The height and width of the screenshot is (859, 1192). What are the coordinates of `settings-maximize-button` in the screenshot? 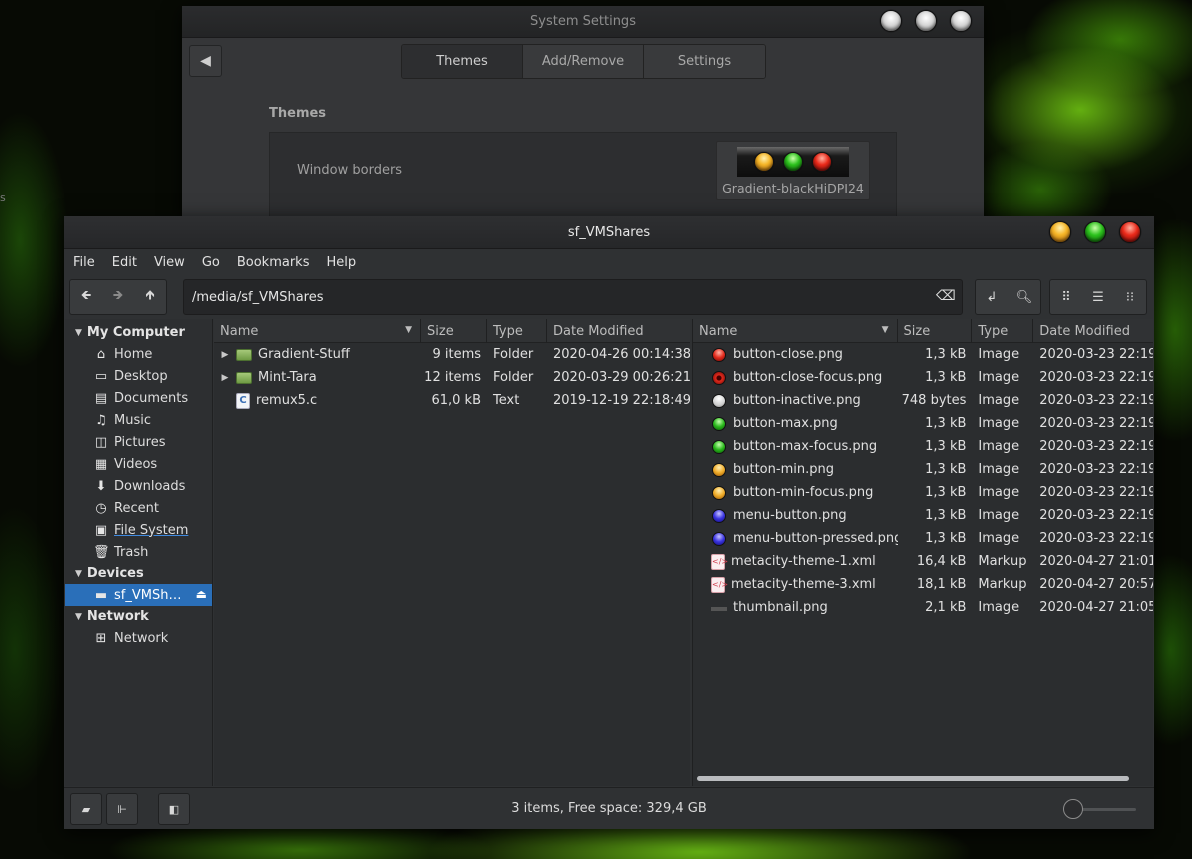 It's located at (926, 21).